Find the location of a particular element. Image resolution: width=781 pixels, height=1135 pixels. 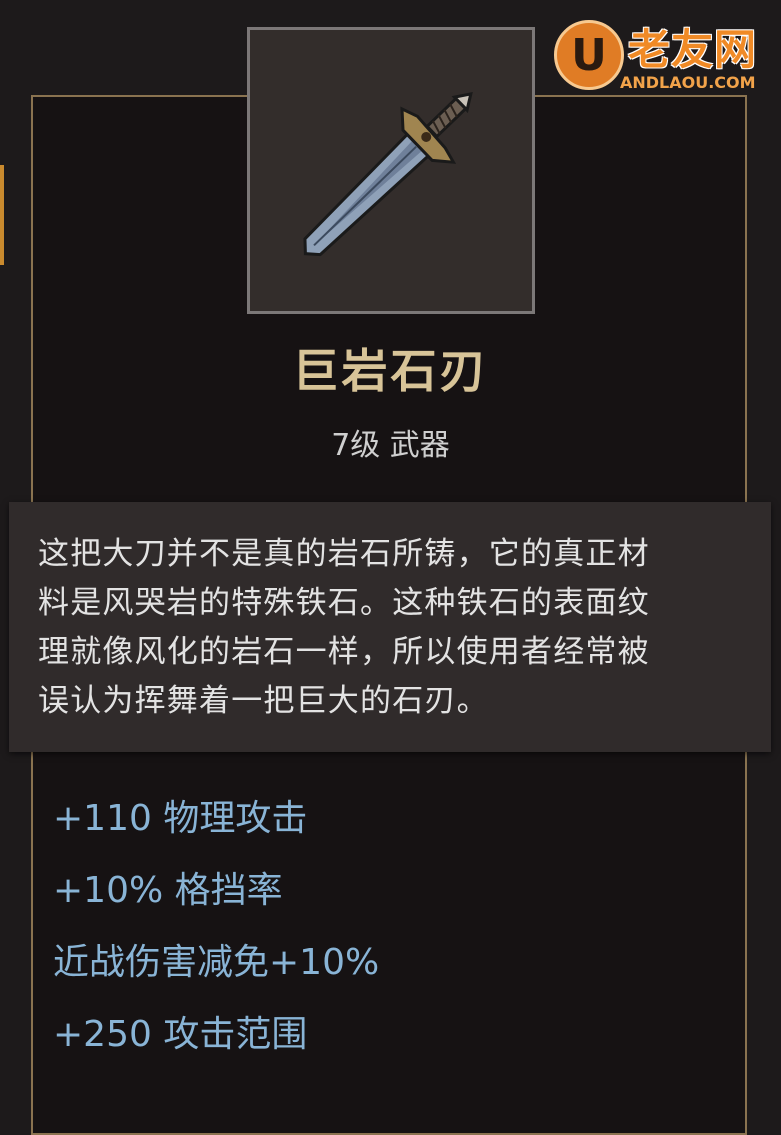

side-tab-indicator is located at coordinates (2, 215).